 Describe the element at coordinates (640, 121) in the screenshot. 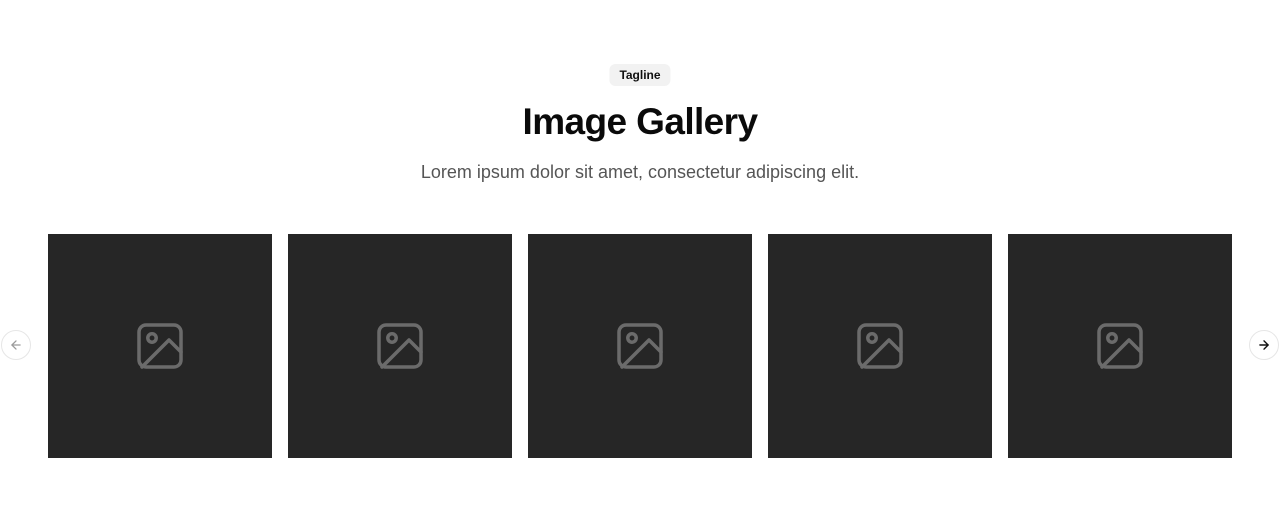

I see `section-title: Image Gallery` at that location.